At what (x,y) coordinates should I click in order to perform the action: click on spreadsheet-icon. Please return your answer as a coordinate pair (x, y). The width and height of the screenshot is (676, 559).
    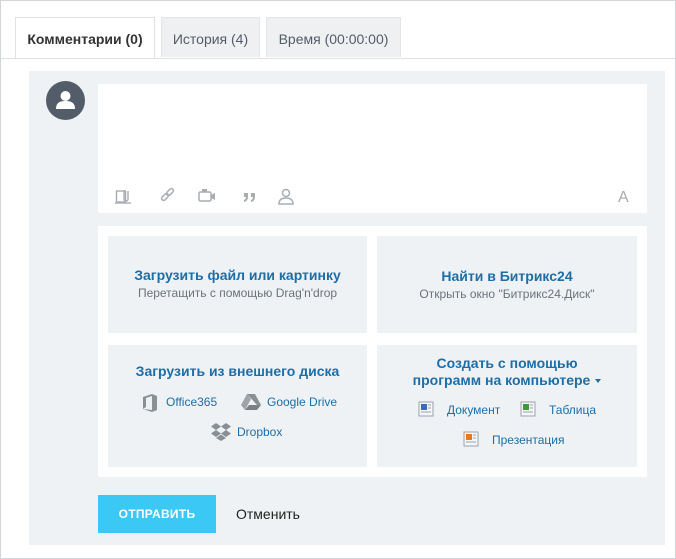
    Looking at the image, I should click on (528, 409).